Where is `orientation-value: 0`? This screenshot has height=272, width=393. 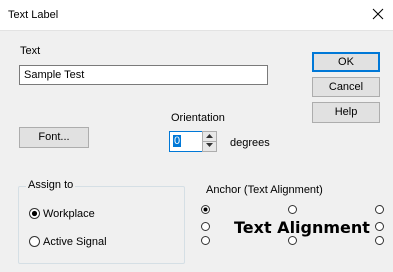
orientation-value: 0 is located at coordinates (177, 141).